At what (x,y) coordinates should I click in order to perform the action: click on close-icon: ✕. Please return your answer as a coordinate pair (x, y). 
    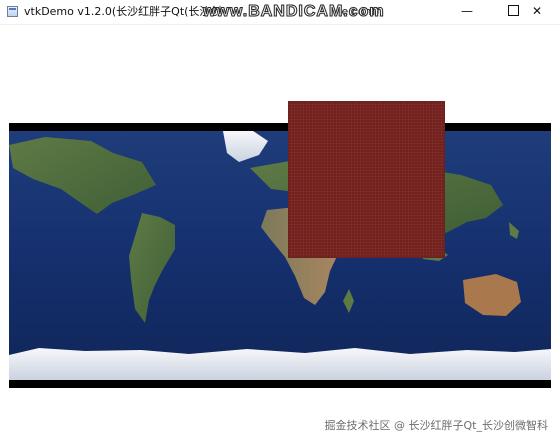
    Looking at the image, I should click on (537, 11).